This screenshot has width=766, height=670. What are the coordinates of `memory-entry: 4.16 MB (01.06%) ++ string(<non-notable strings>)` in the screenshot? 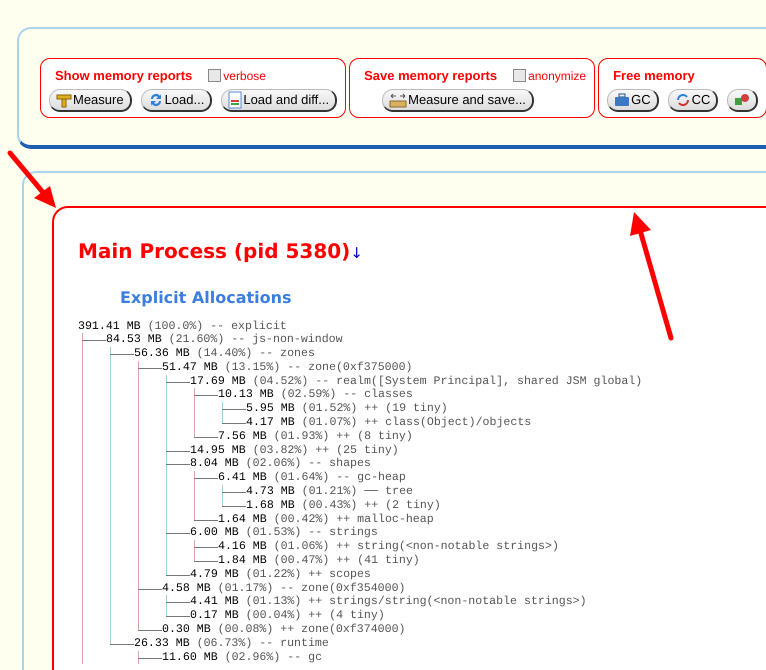 It's located at (388, 547).